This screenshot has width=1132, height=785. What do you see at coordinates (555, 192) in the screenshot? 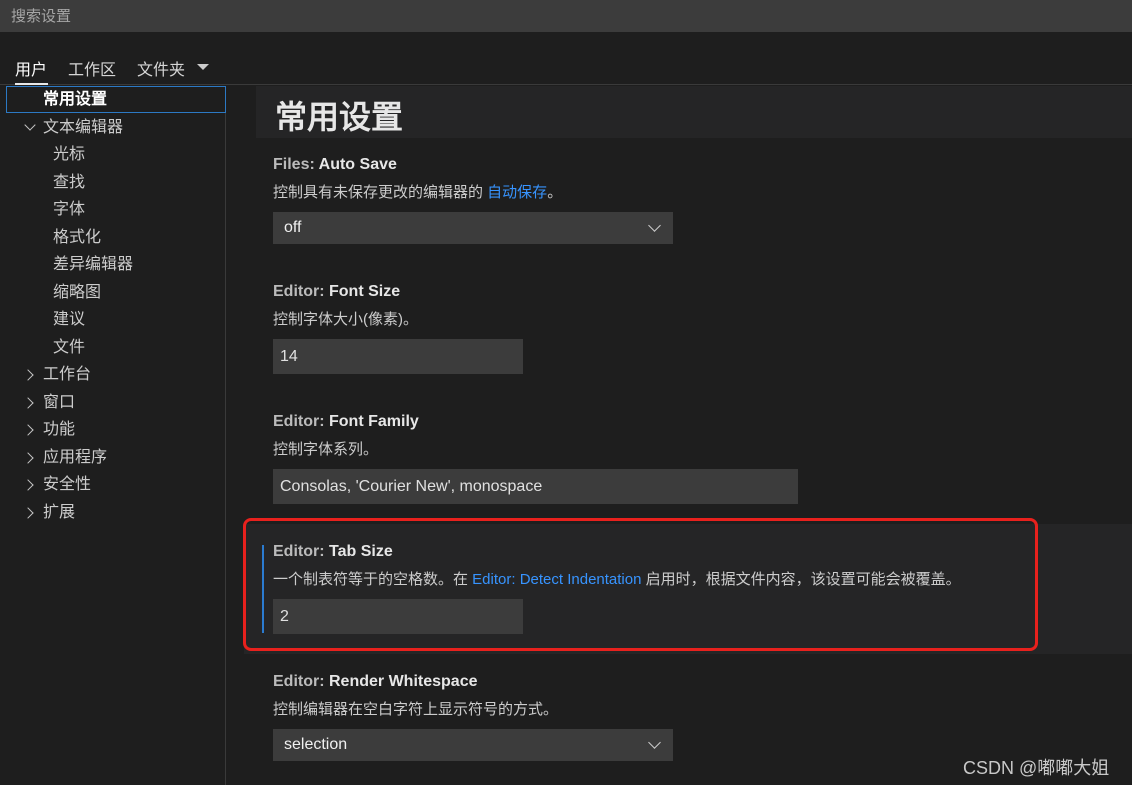
I see `setting-description-text: 。` at bounding box center [555, 192].